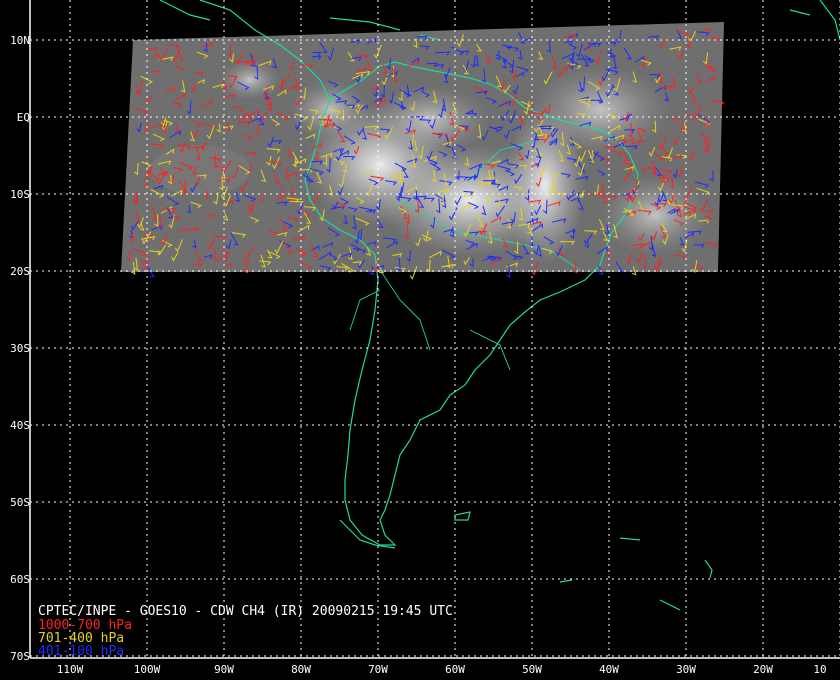  What do you see at coordinates (820, 669) in the screenshot?
I see `lon-label-10w: 10` at bounding box center [820, 669].